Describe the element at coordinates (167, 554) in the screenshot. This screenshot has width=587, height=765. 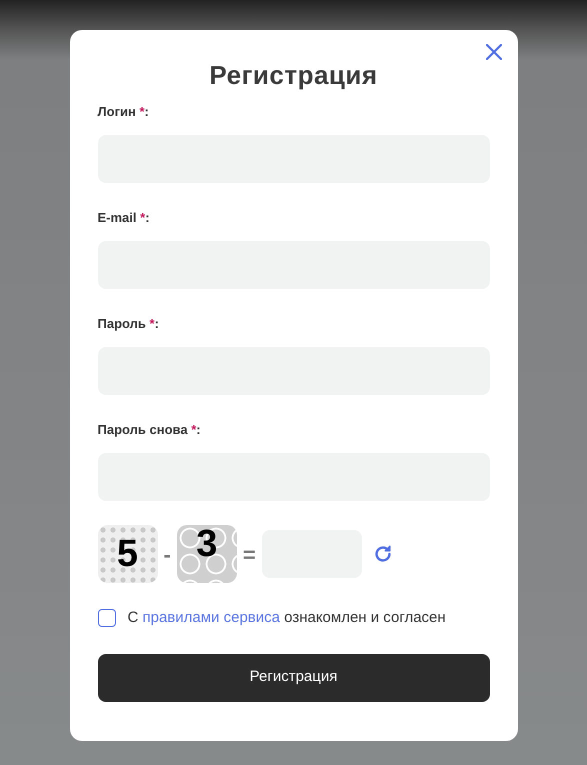
I see `captcha-operator: -` at that location.